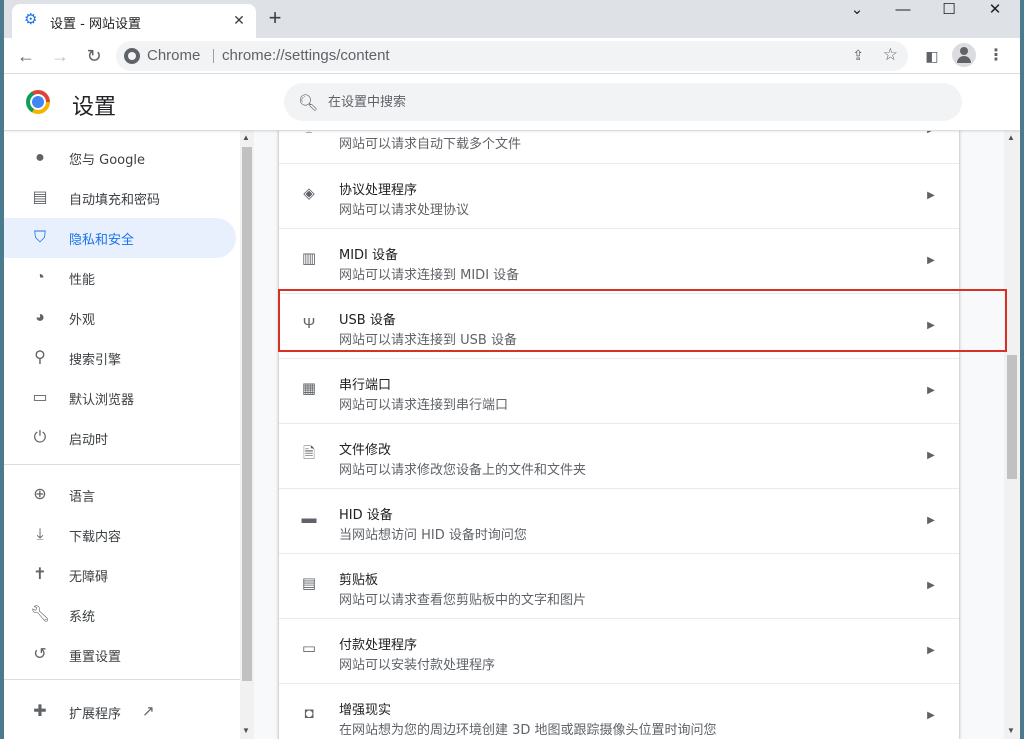 Image resolution: width=1024 pixels, height=739 pixels. What do you see at coordinates (89, 440) in the screenshot?
I see `sidebar-item-label: 启动时` at bounding box center [89, 440].